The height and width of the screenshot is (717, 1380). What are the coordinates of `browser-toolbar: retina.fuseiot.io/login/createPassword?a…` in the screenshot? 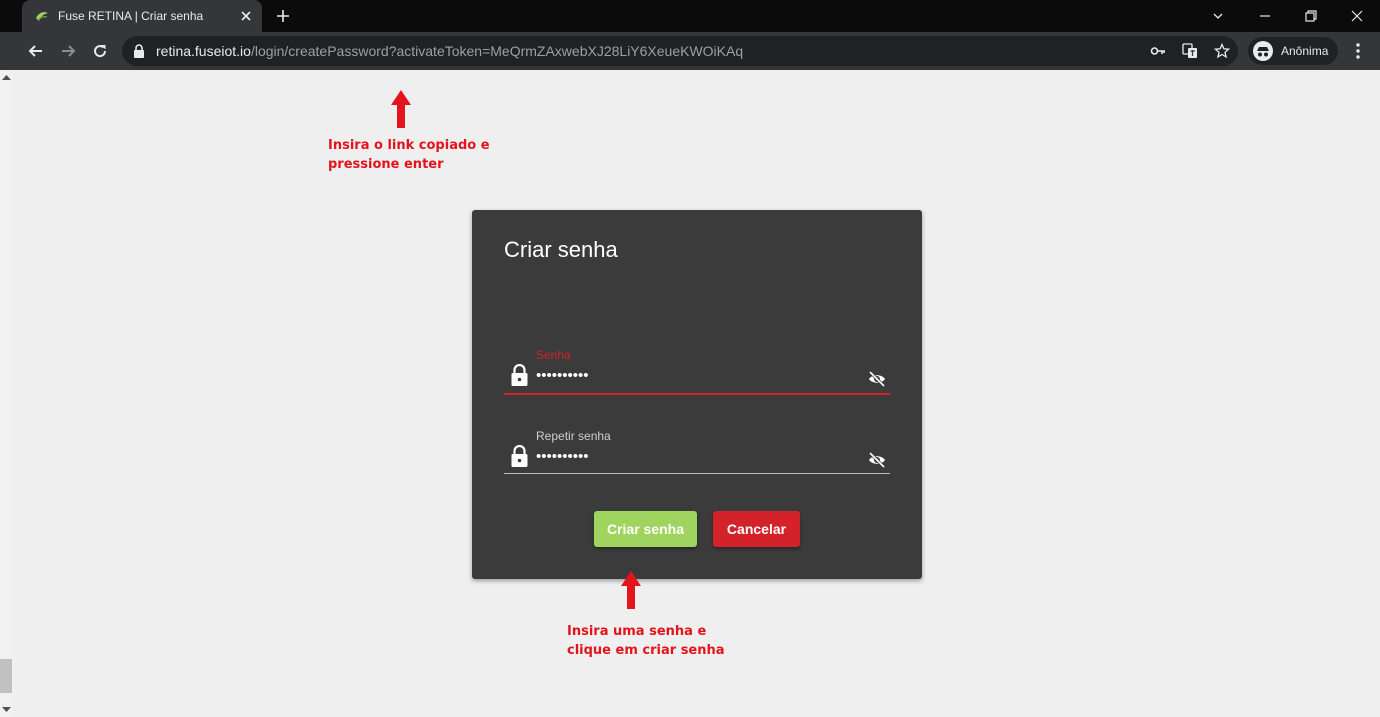 It's located at (690, 51).